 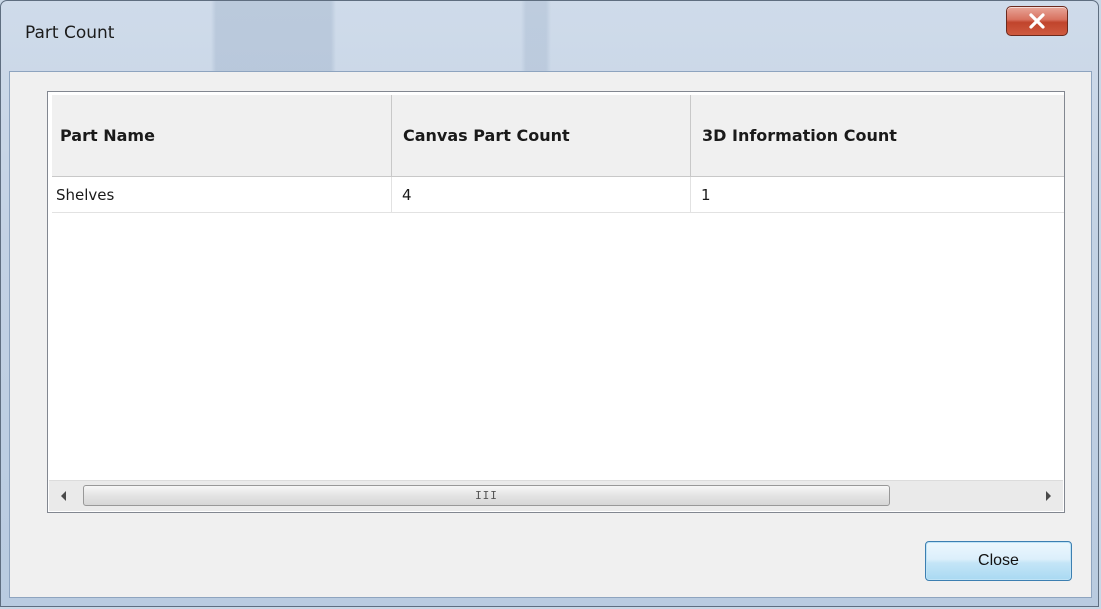 I want to click on arrow-right-icon, so click(x=1048, y=496).